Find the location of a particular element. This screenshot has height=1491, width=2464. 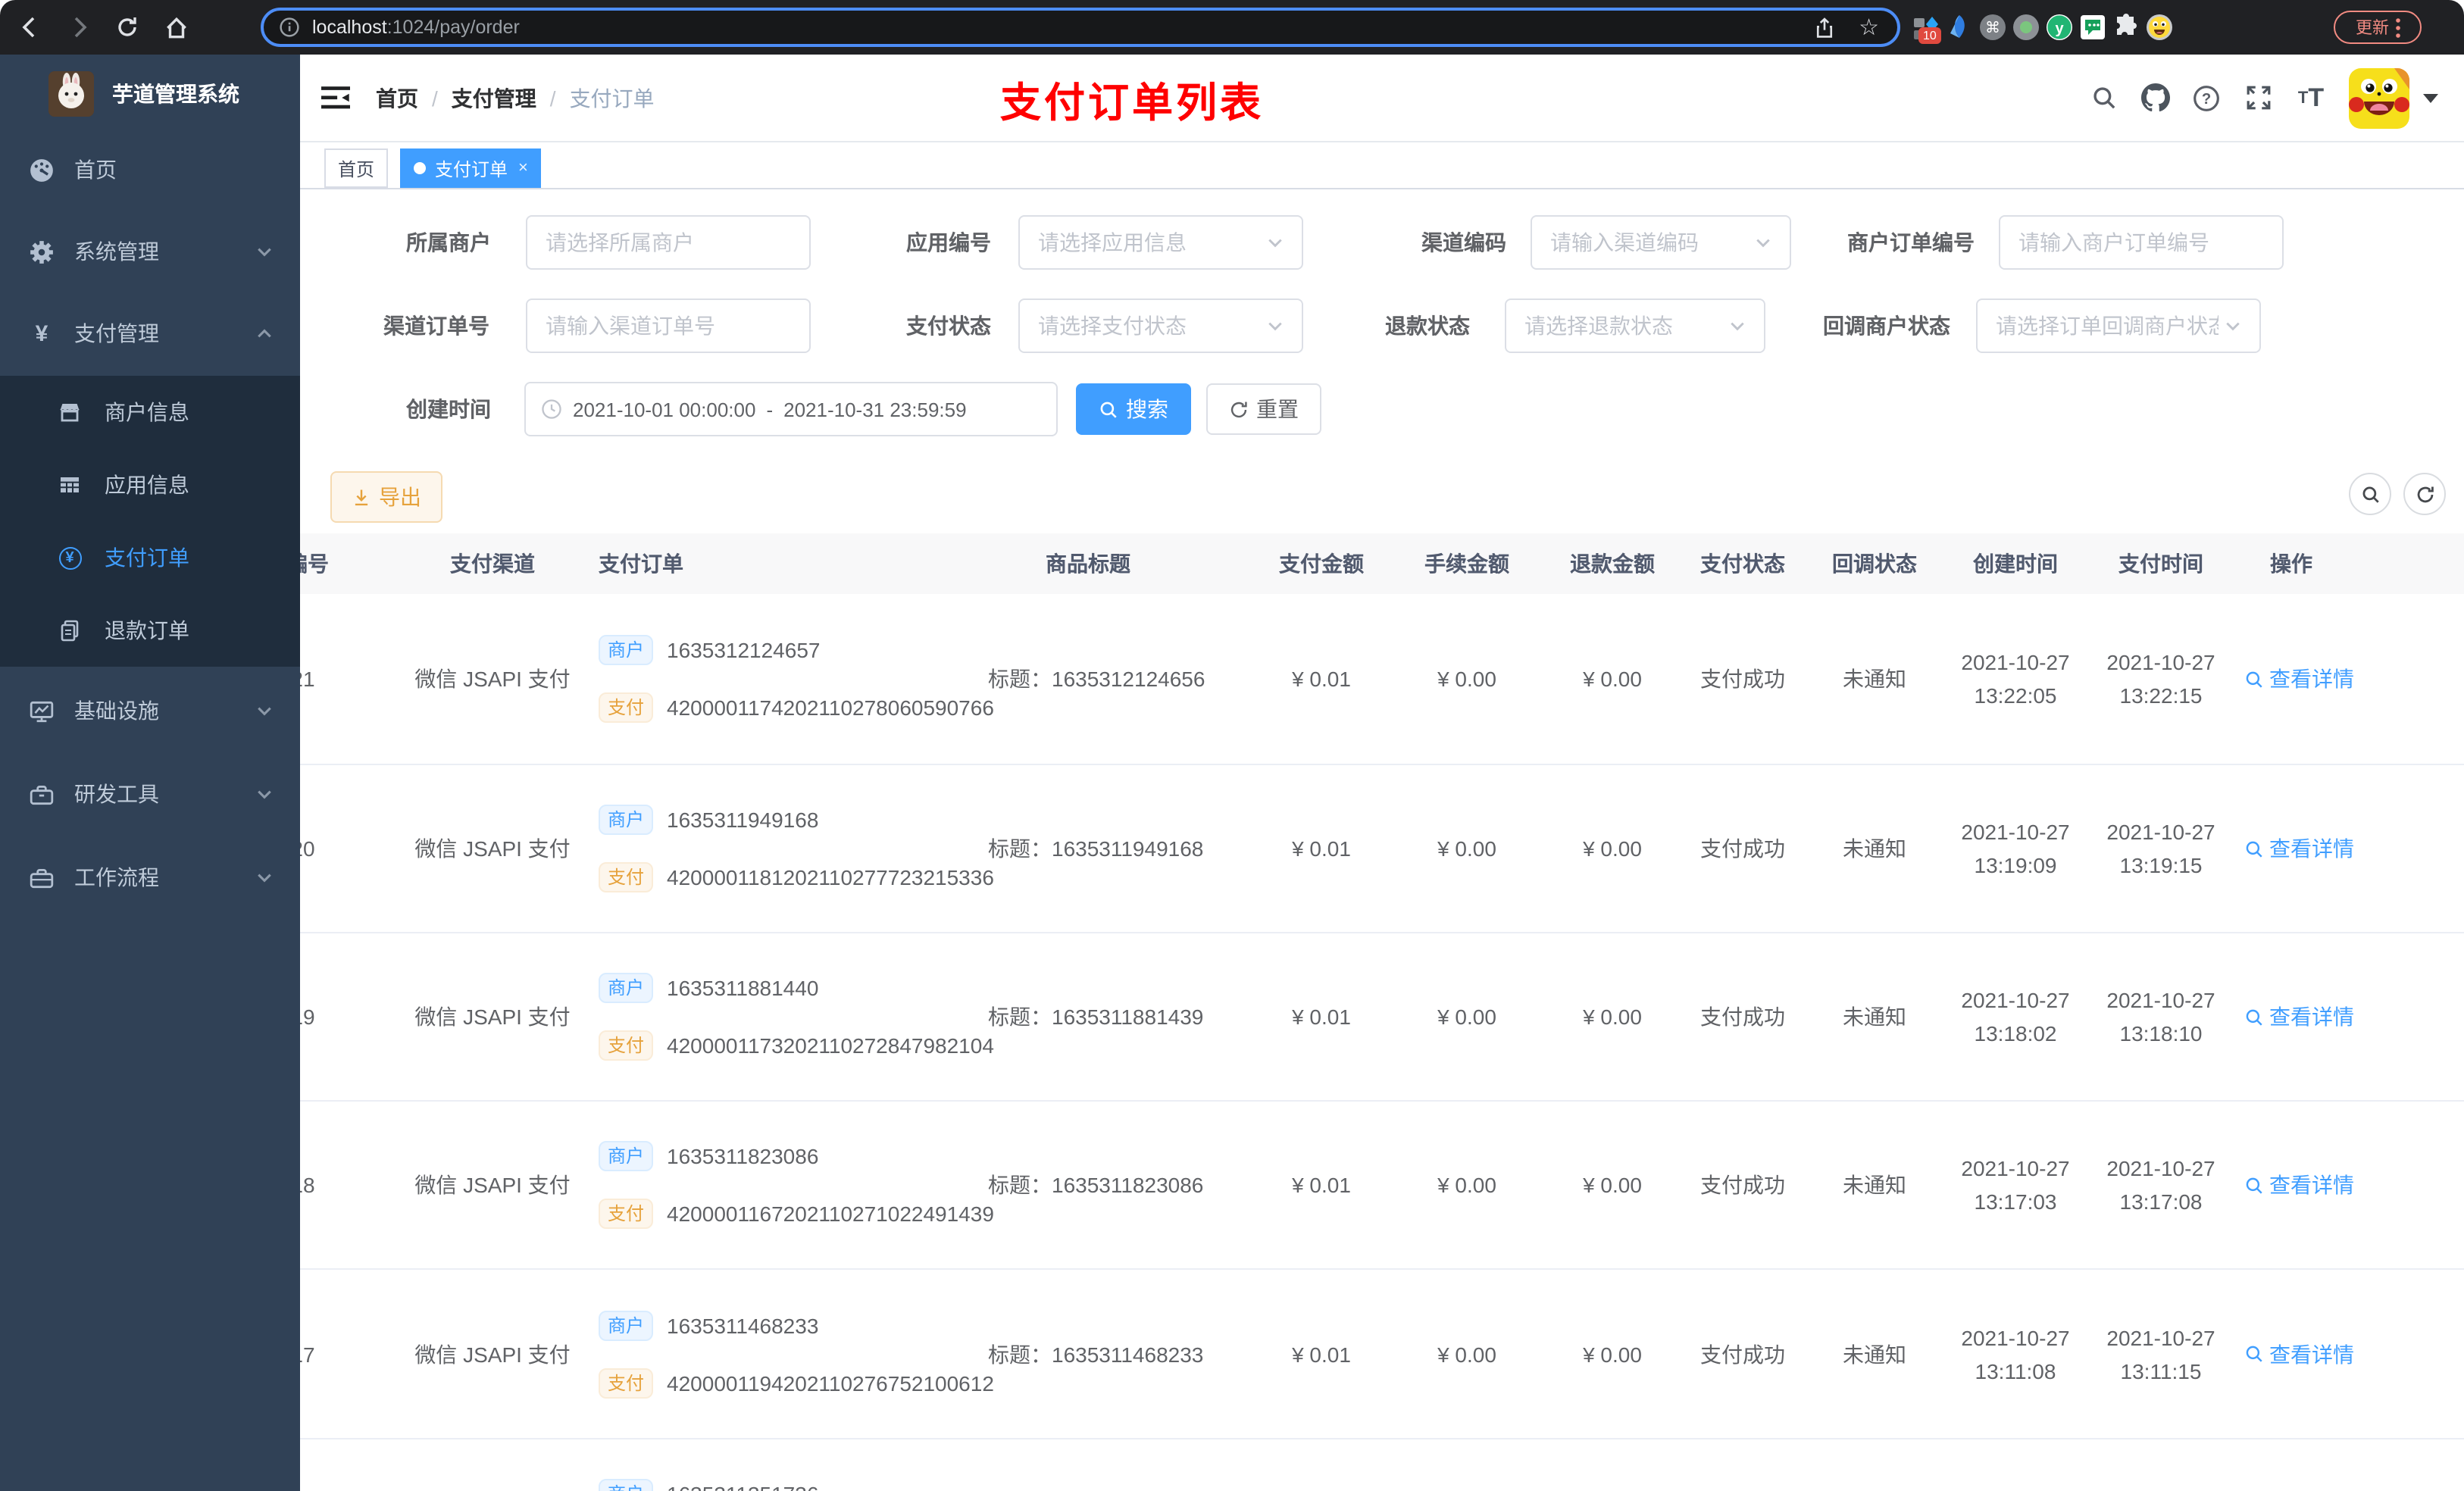

reset-button: 重置 is located at coordinates (1263, 409).